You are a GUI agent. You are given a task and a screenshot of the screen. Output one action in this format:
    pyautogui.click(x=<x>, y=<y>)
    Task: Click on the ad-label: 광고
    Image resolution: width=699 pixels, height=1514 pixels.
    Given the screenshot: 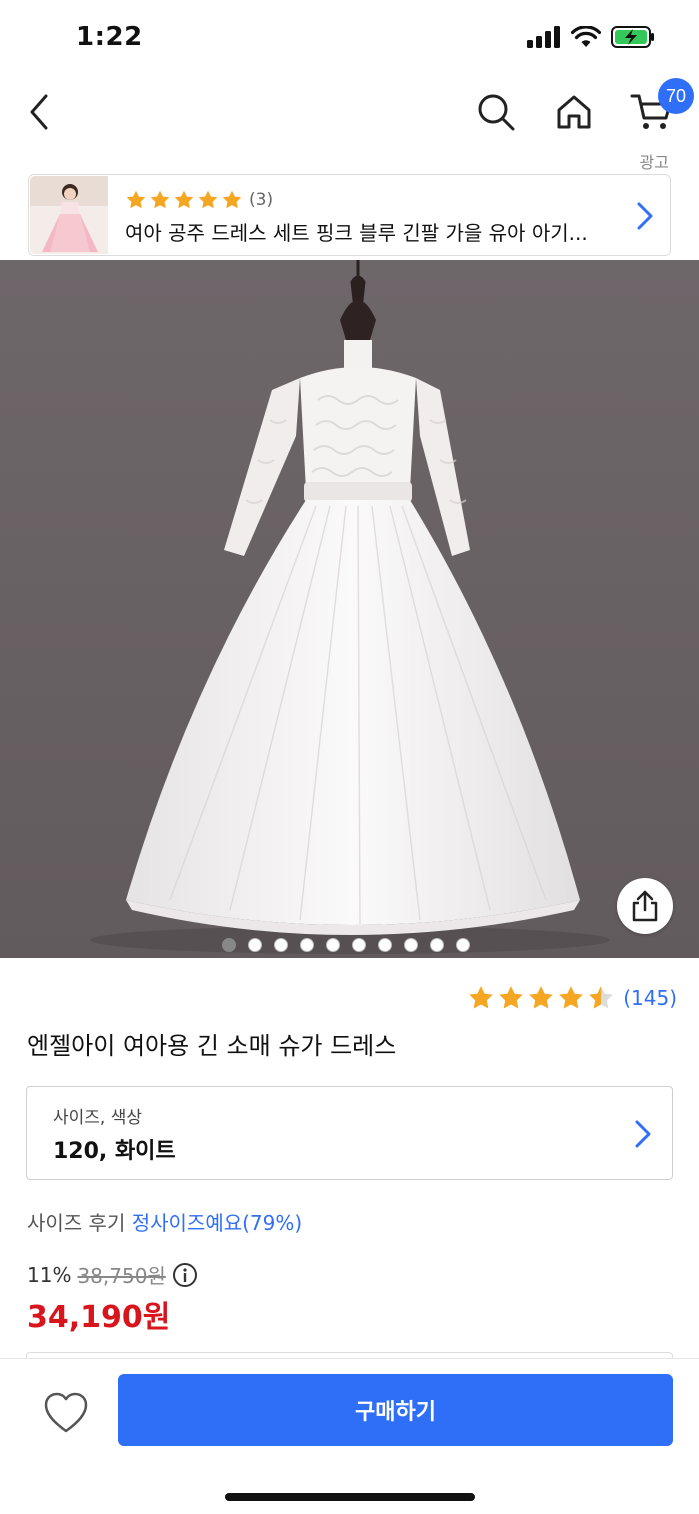 What is the action you would take?
    pyautogui.click(x=654, y=162)
    